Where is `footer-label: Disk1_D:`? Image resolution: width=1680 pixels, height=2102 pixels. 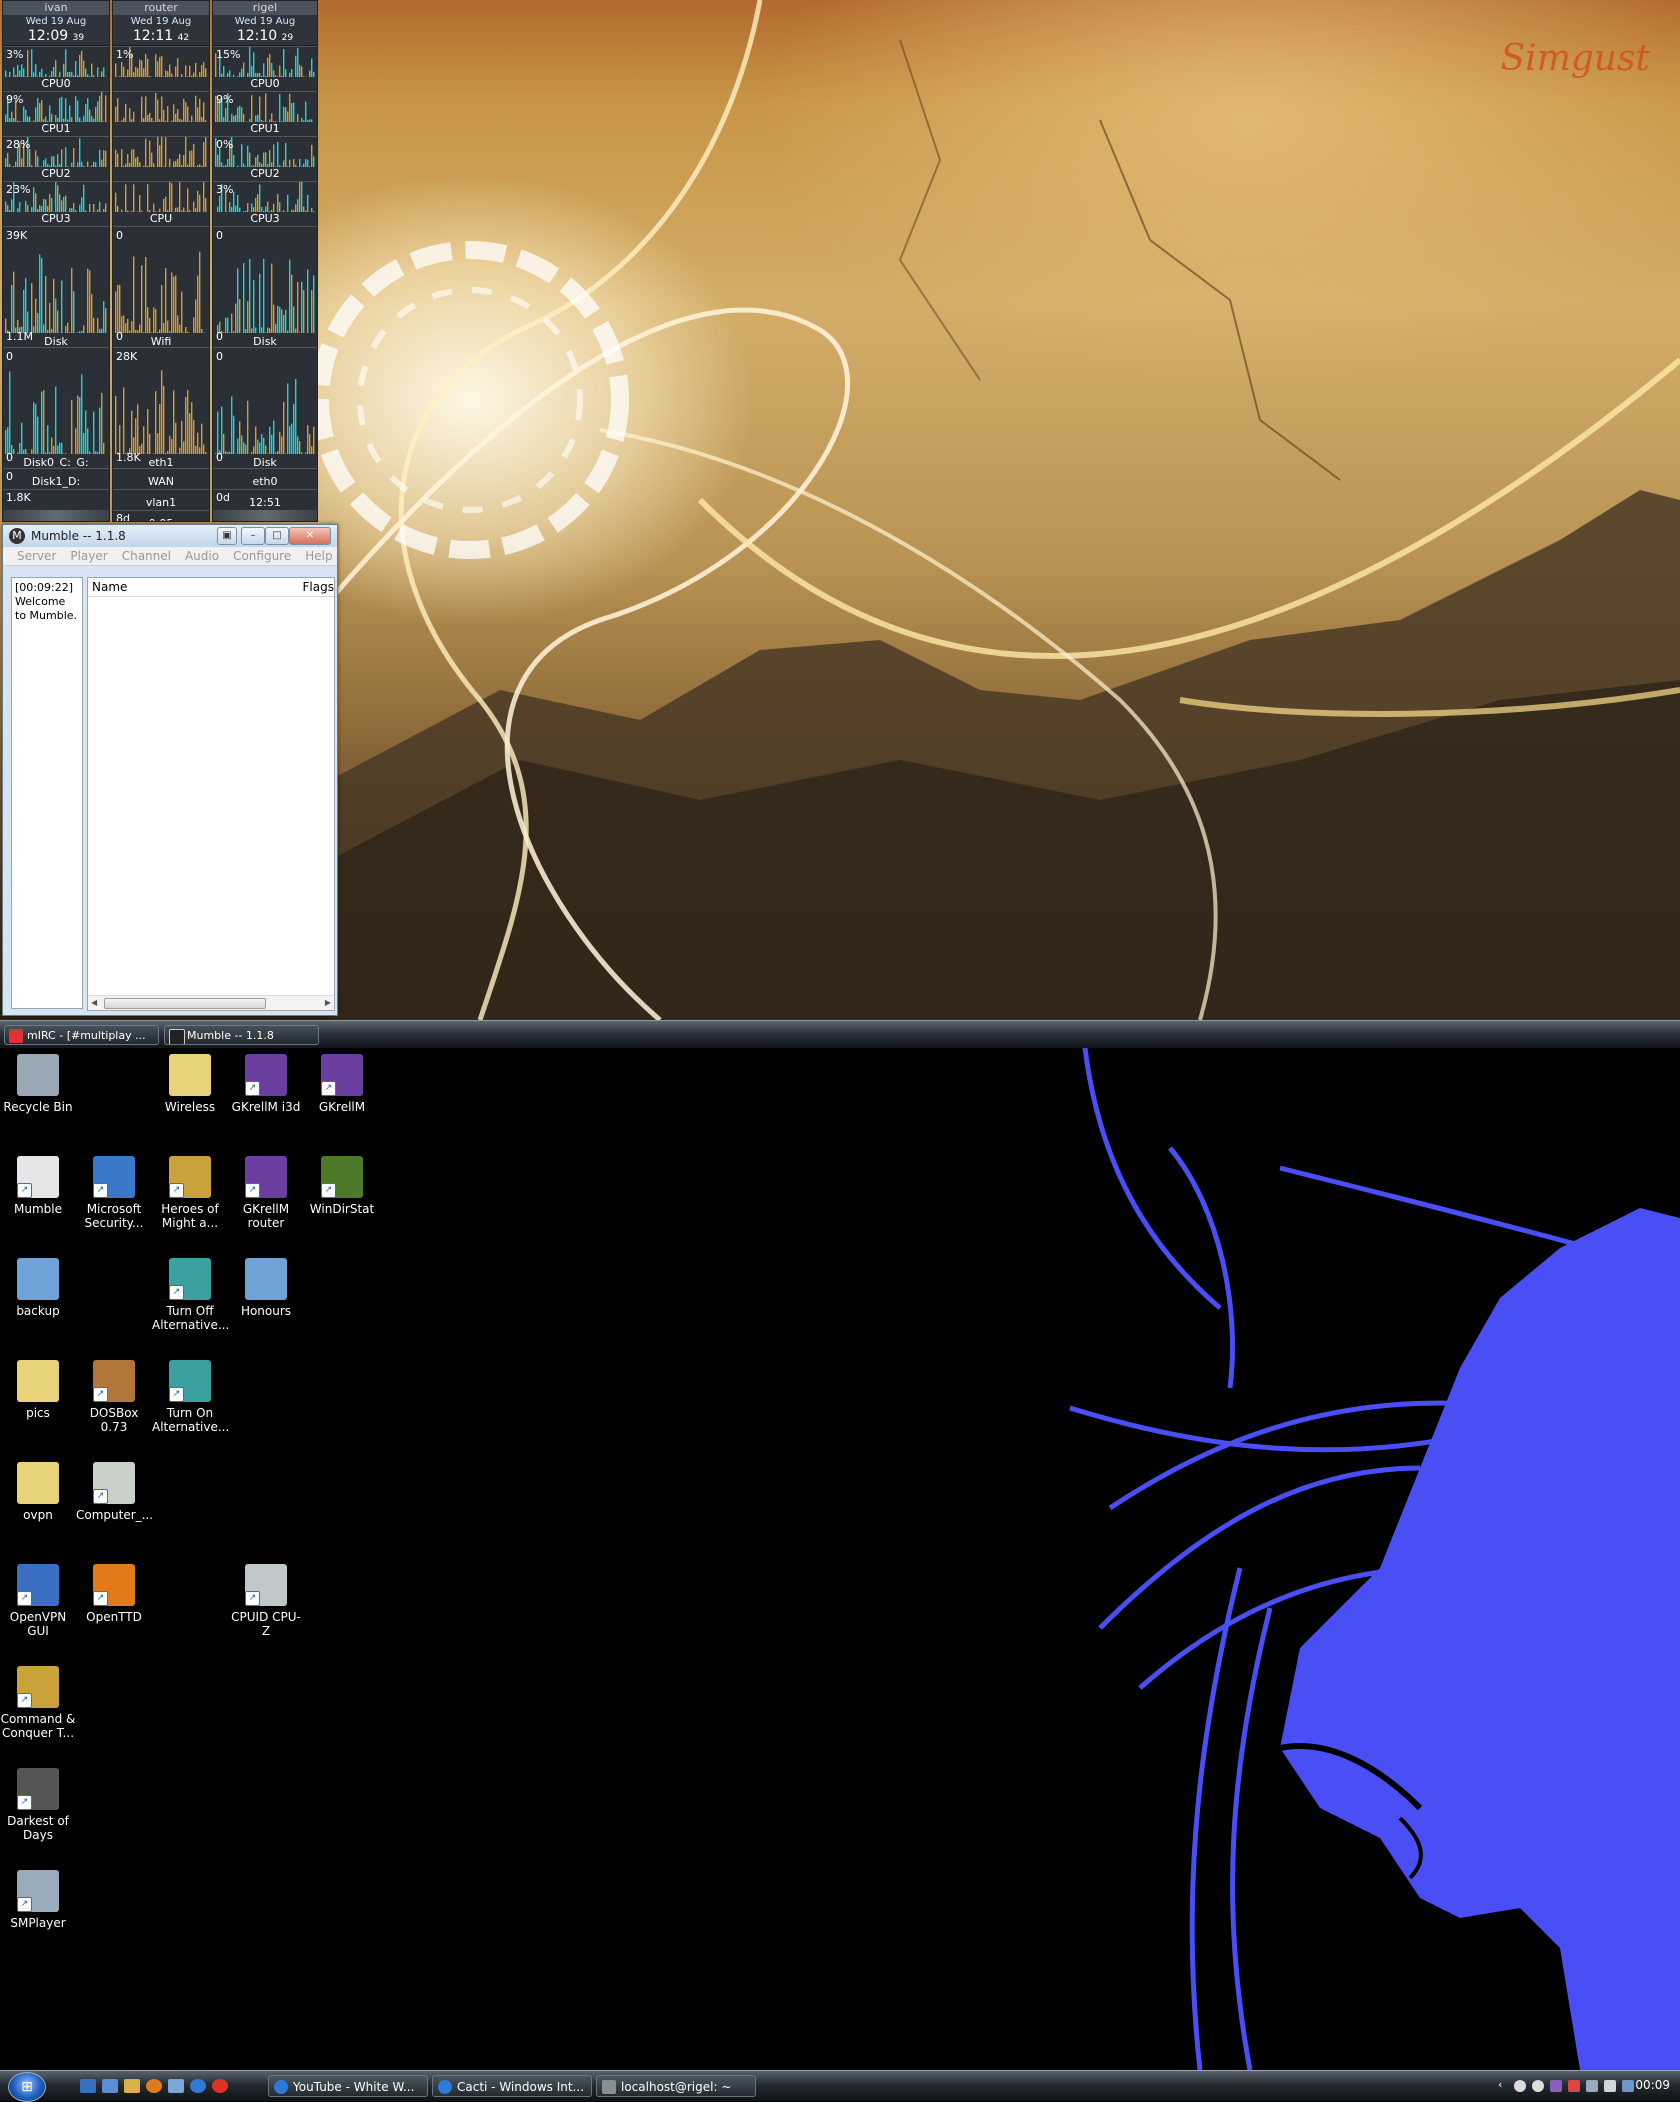
footer-label: Disk1_D: is located at coordinates (56, 481).